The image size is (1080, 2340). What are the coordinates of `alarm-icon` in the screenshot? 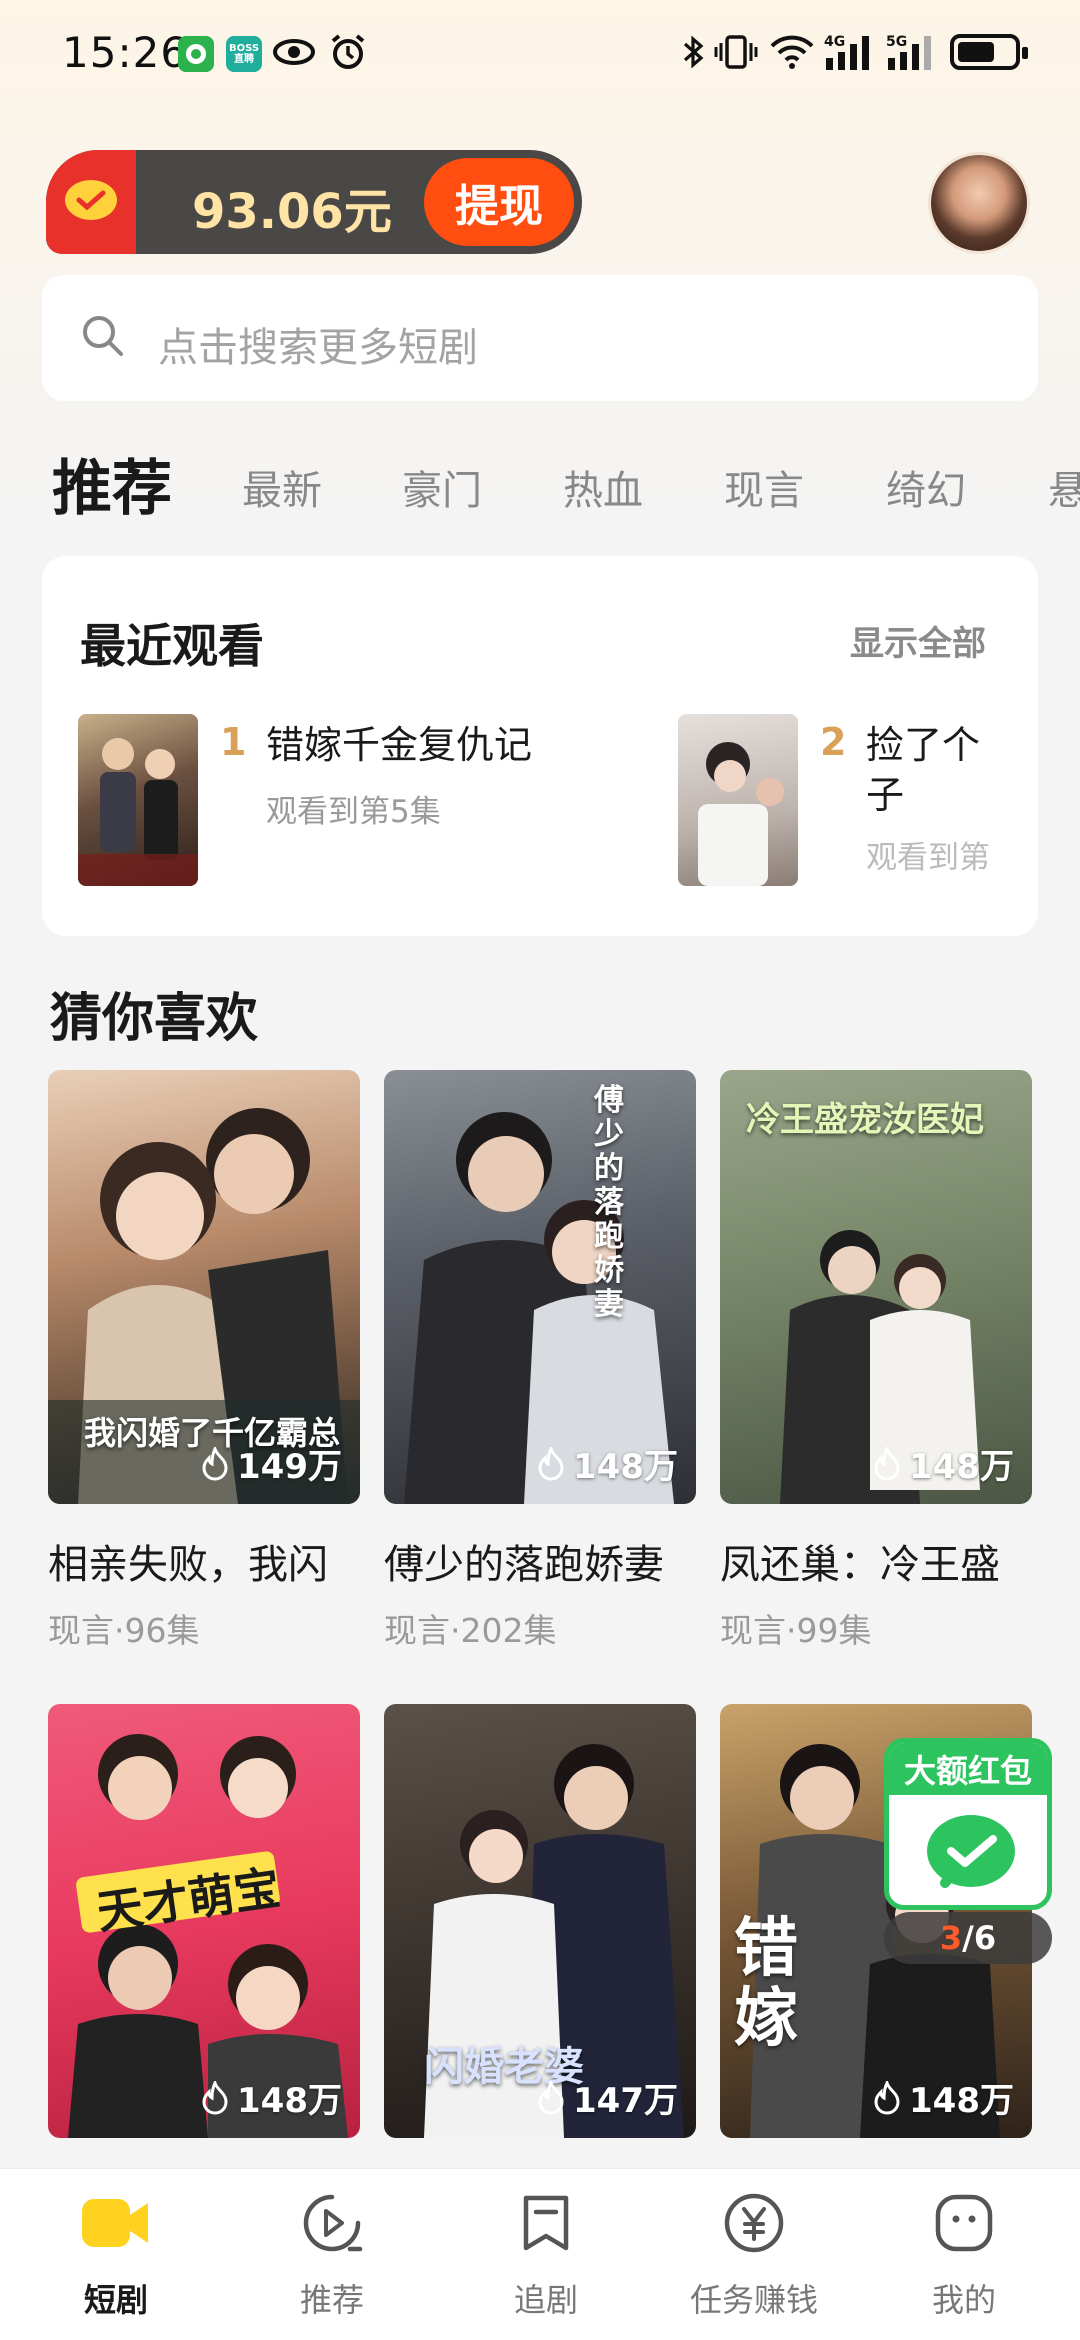 It's located at (348, 52).